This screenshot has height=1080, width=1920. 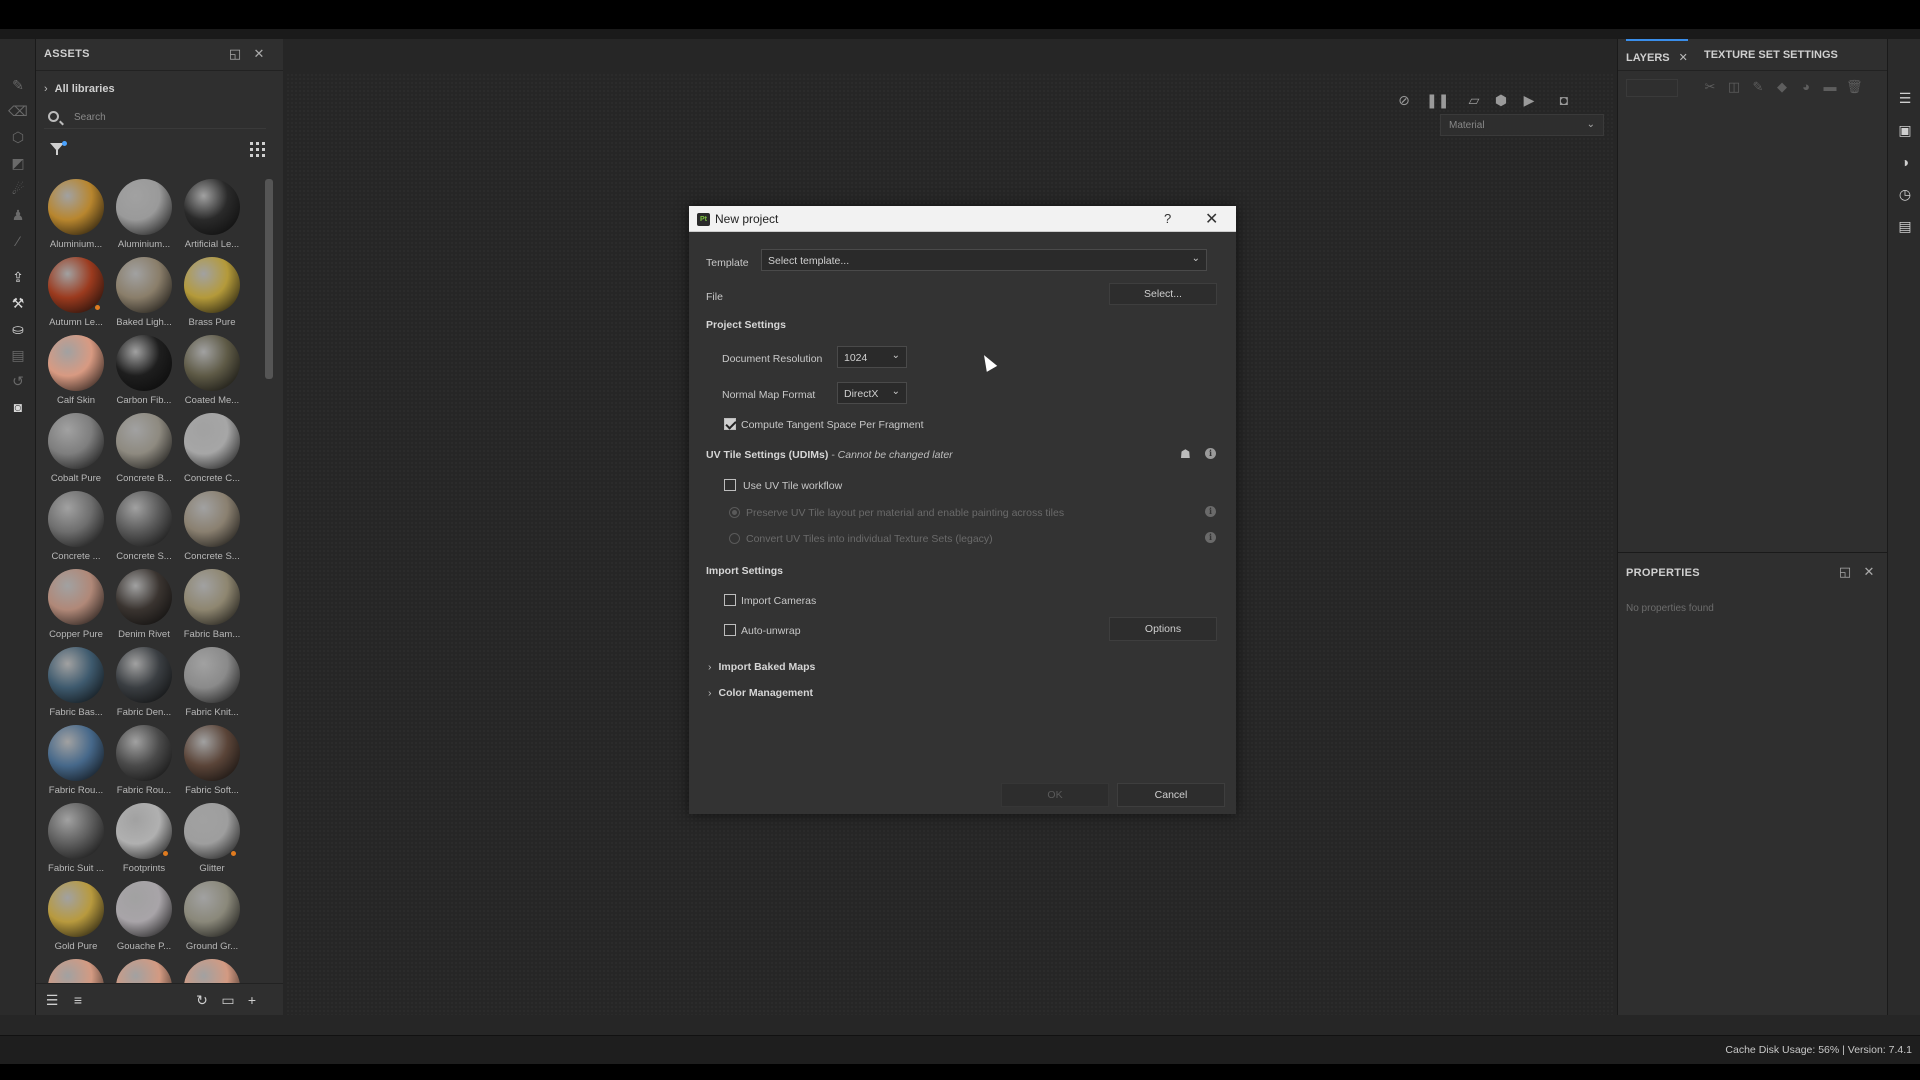 What do you see at coordinates (1657, 55) in the screenshot?
I see `tab-layers: LAYERS ✕` at bounding box center [1657, 55].